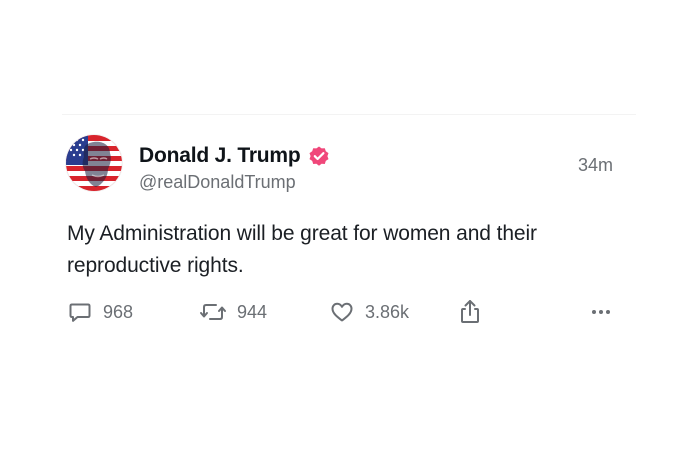 The image size is (680, 466). I want to click on avatar-image, so click(94, 163).